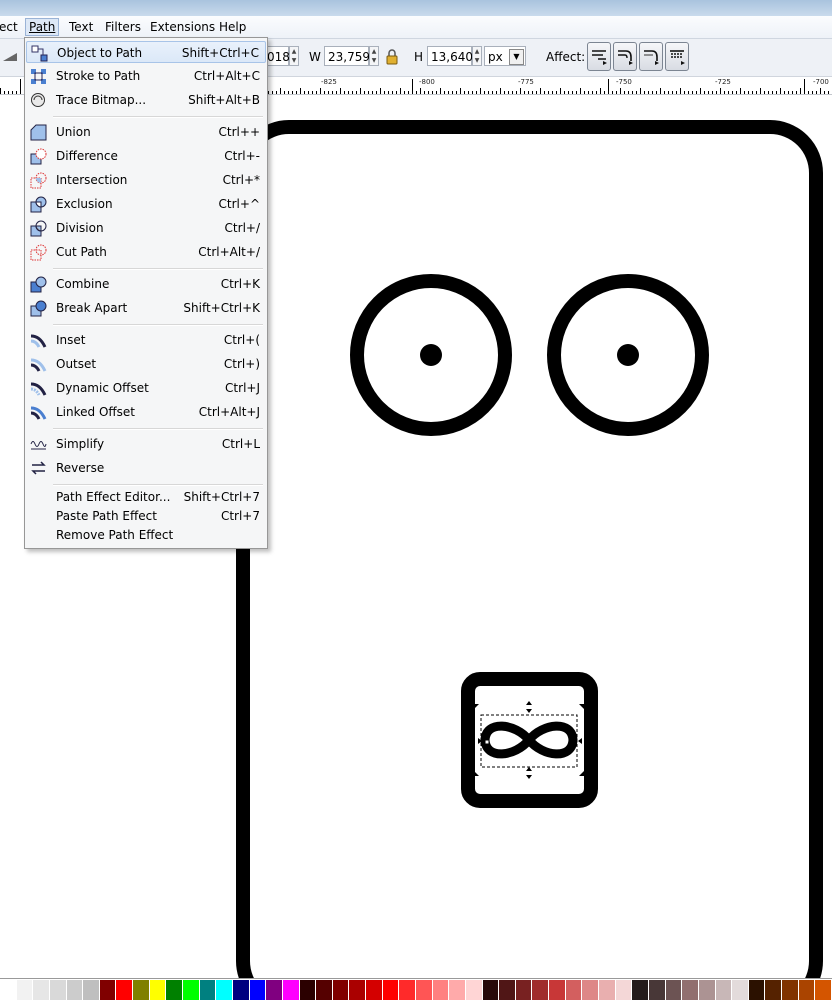  I want to click on menu-extensions: Extensions, so click(182, 27).